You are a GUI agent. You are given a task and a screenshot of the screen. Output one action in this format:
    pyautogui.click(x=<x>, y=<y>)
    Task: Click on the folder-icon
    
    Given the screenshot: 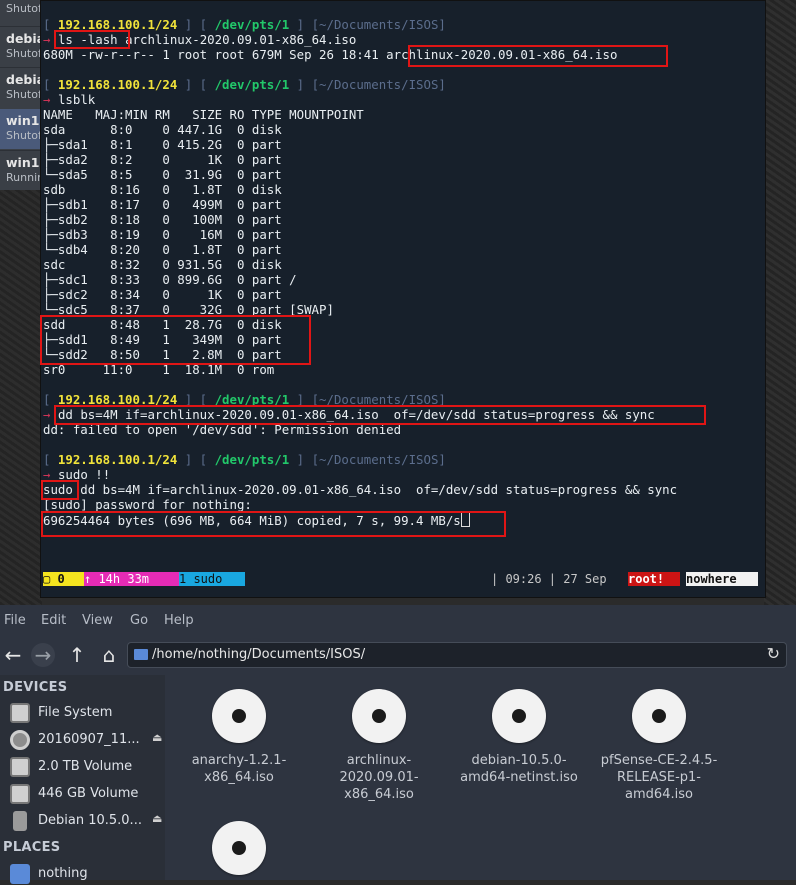 What is the action you would take?
    pyautogui.click(x=141, y=654)
    